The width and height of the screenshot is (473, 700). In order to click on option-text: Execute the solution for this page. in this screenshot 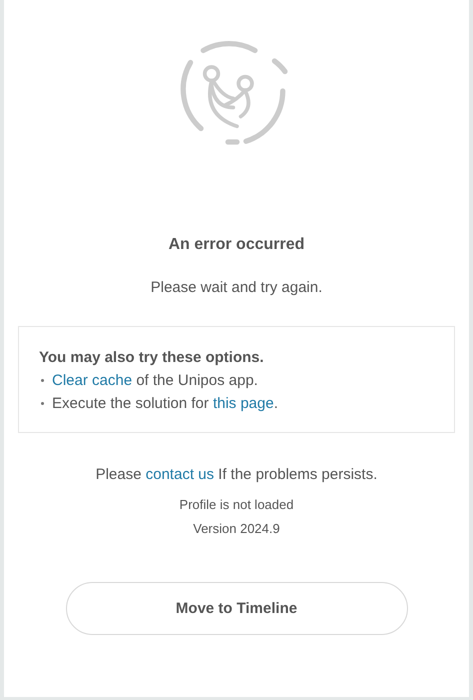, I will do `click(165, 403)`.